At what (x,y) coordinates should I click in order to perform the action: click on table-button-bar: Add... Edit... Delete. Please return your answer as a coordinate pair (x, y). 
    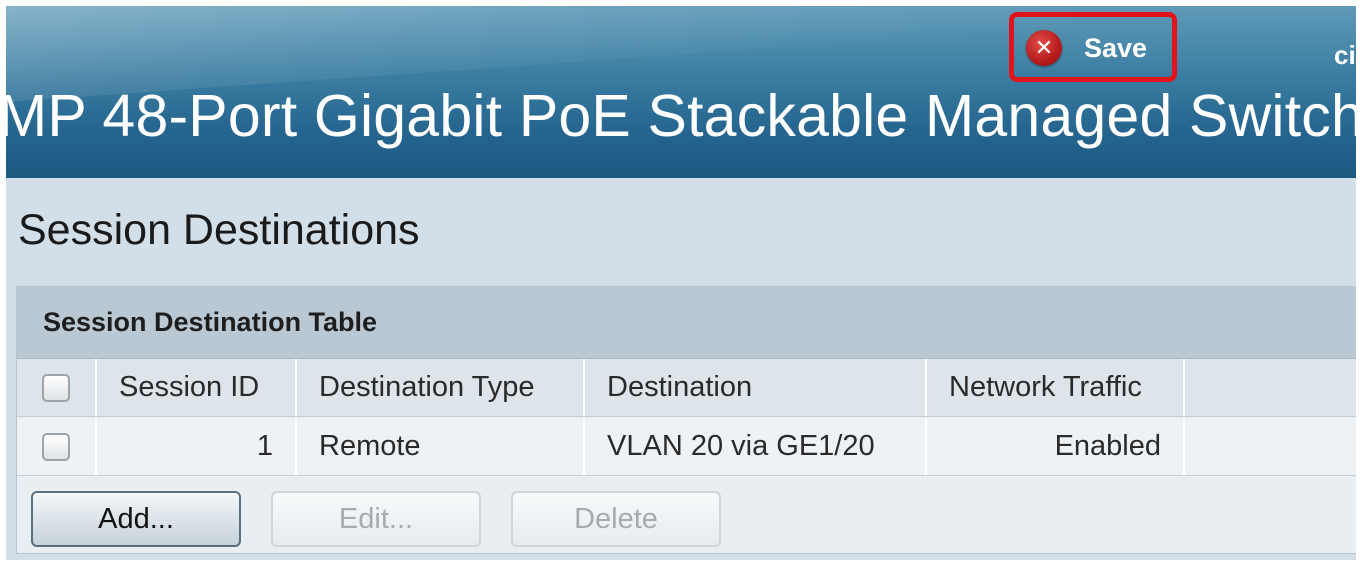
    Looking at the image, I should click on (686, 515).